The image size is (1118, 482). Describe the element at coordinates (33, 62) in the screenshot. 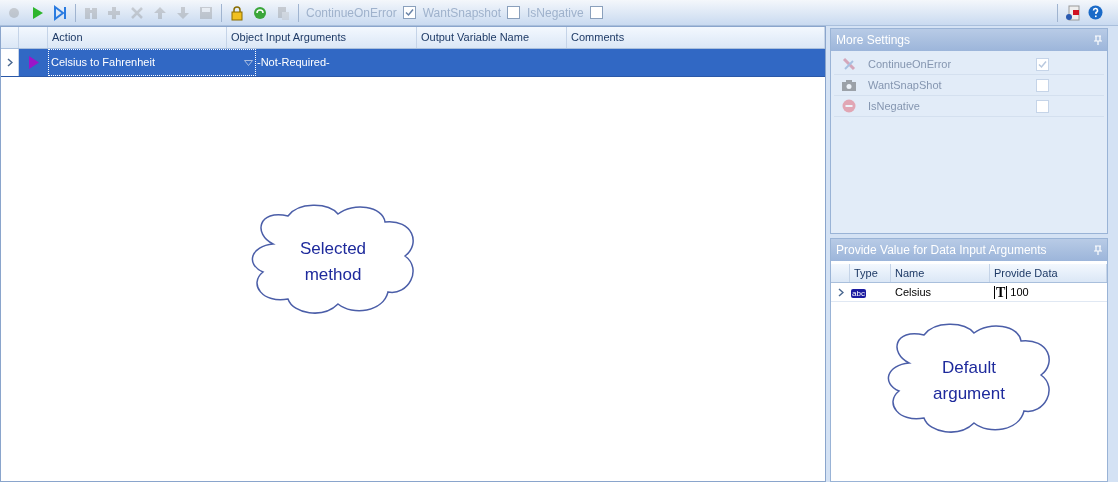

I see `play-icon` at that location.